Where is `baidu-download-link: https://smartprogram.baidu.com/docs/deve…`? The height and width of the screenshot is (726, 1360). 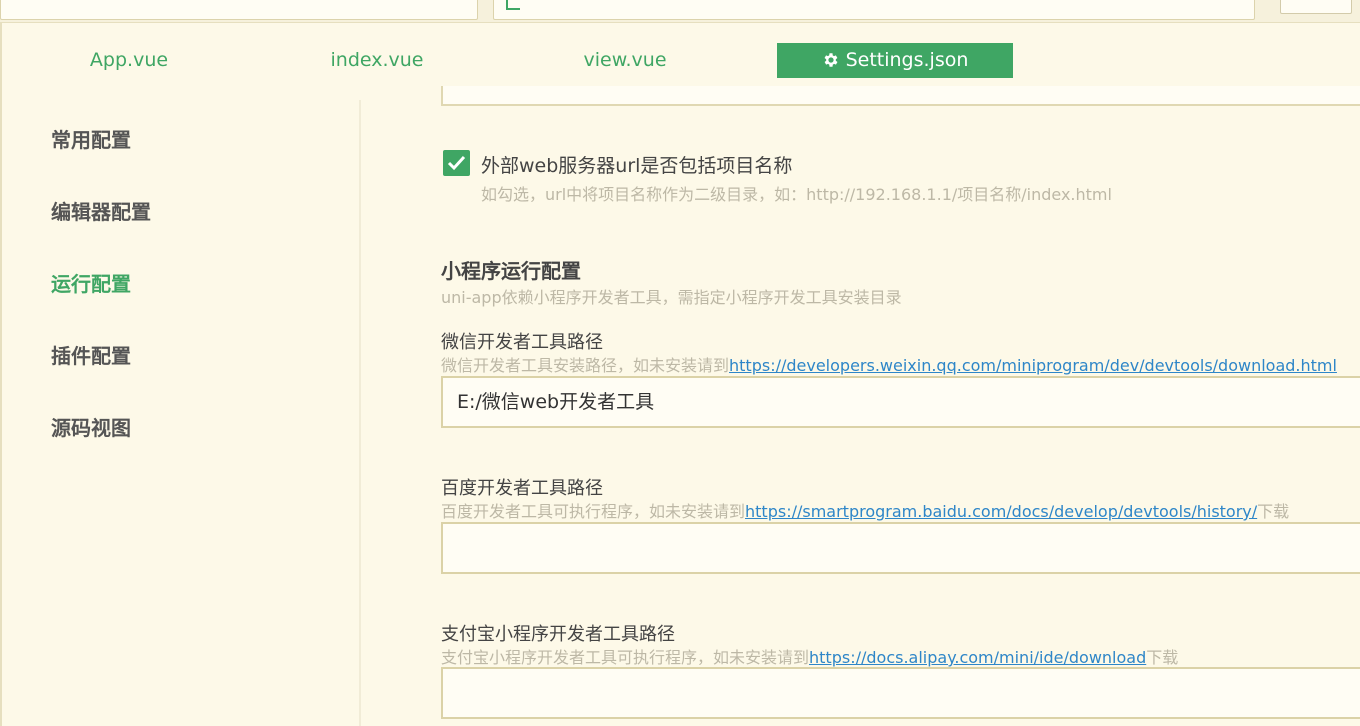
baidu-download-link: https://smartprogram.baidu.com/docs/deve… is located at coordinates (1001, 511).